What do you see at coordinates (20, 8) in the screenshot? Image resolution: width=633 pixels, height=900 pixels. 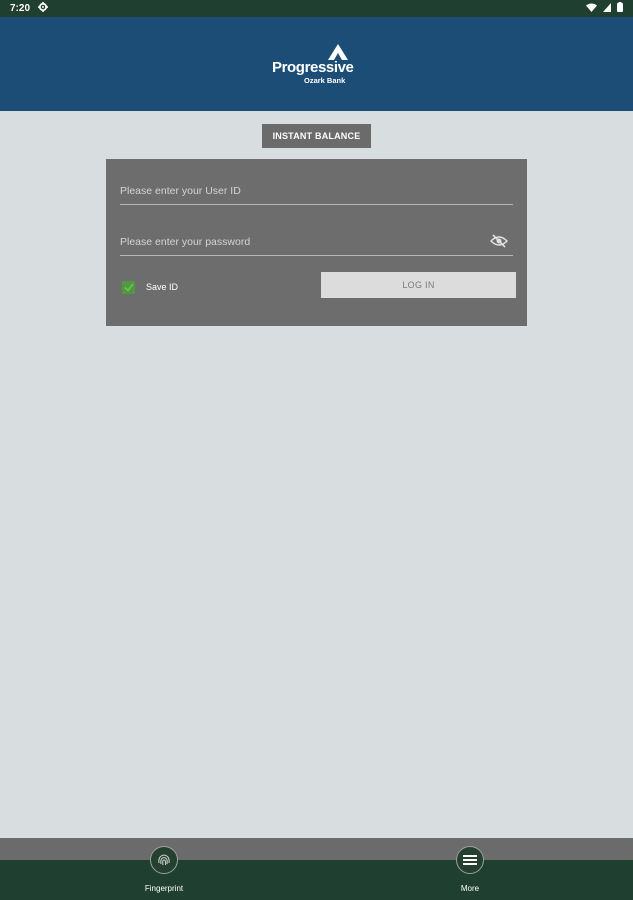 I see `status-time: 7:20` at bounding box center [20, 8].